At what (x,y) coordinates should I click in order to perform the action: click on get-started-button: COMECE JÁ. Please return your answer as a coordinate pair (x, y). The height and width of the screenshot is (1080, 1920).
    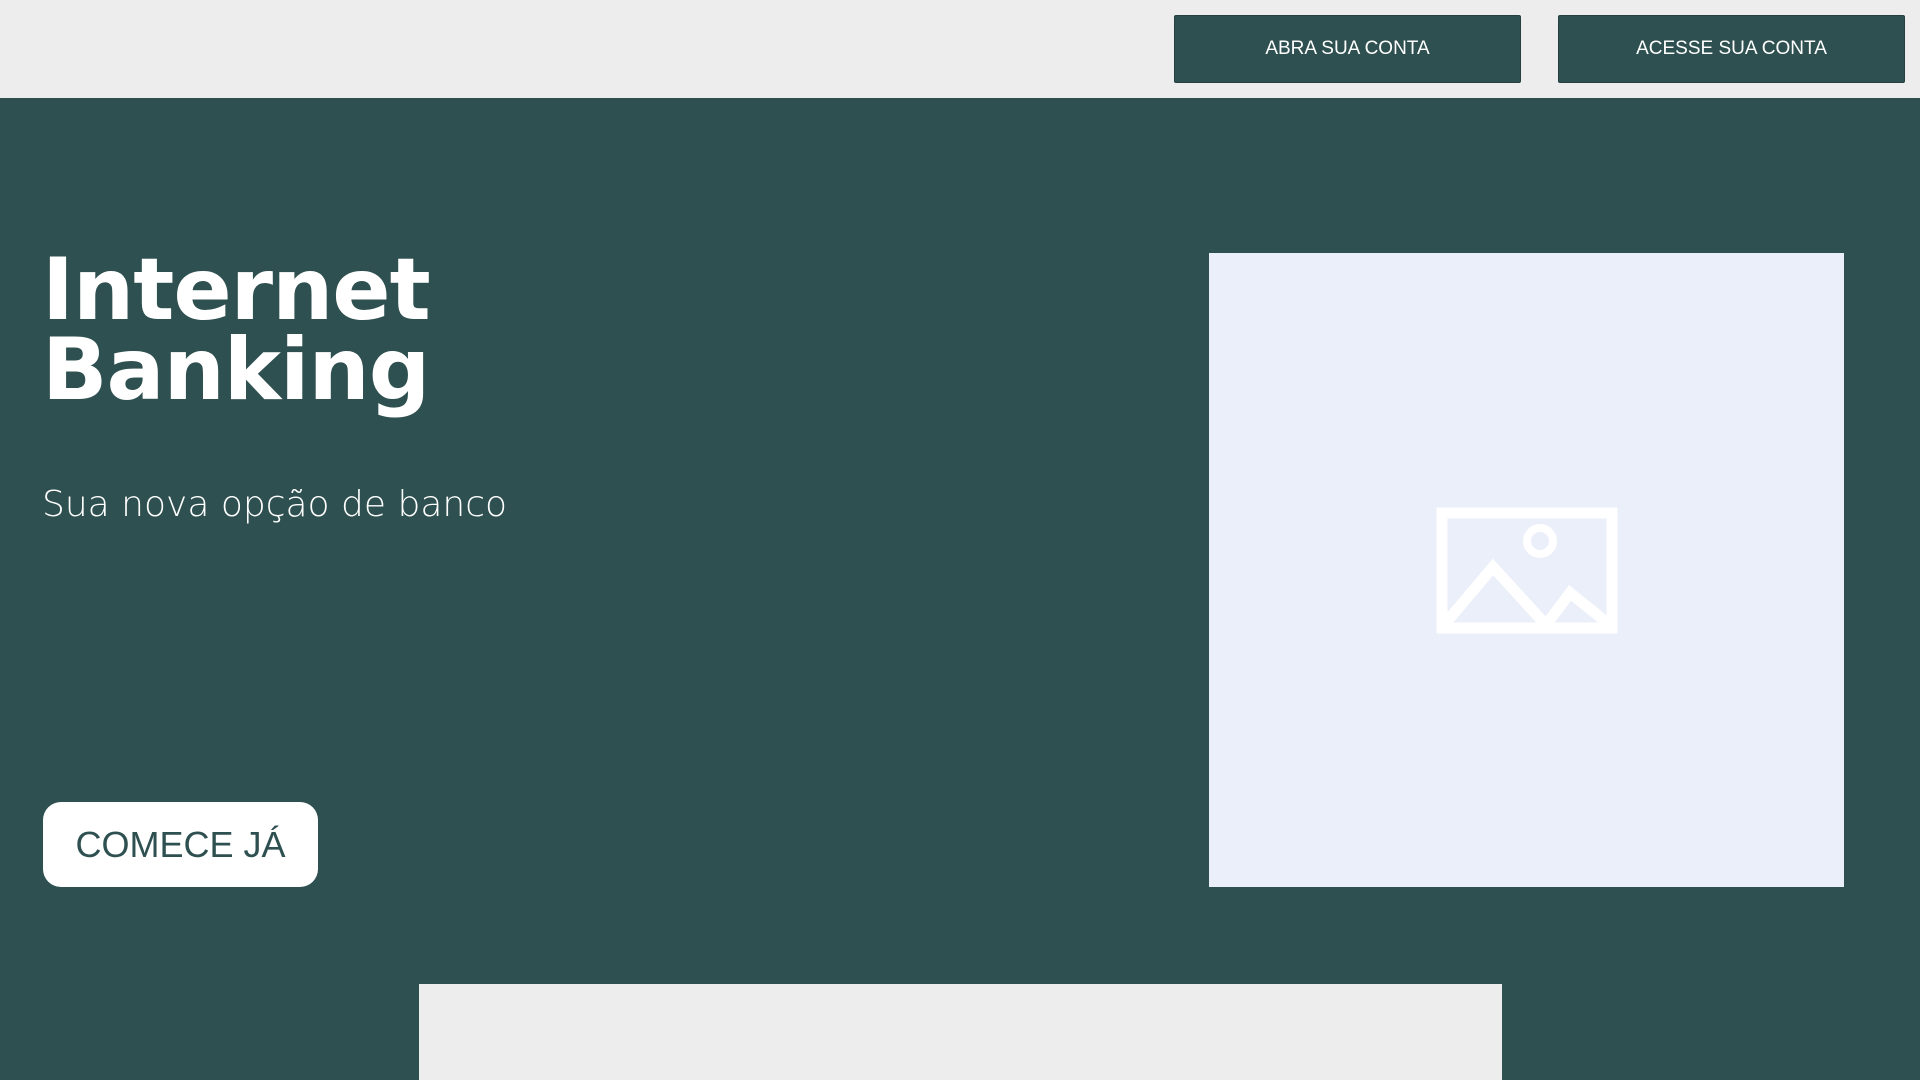
    Looking at the image, I should click on (180, 844).